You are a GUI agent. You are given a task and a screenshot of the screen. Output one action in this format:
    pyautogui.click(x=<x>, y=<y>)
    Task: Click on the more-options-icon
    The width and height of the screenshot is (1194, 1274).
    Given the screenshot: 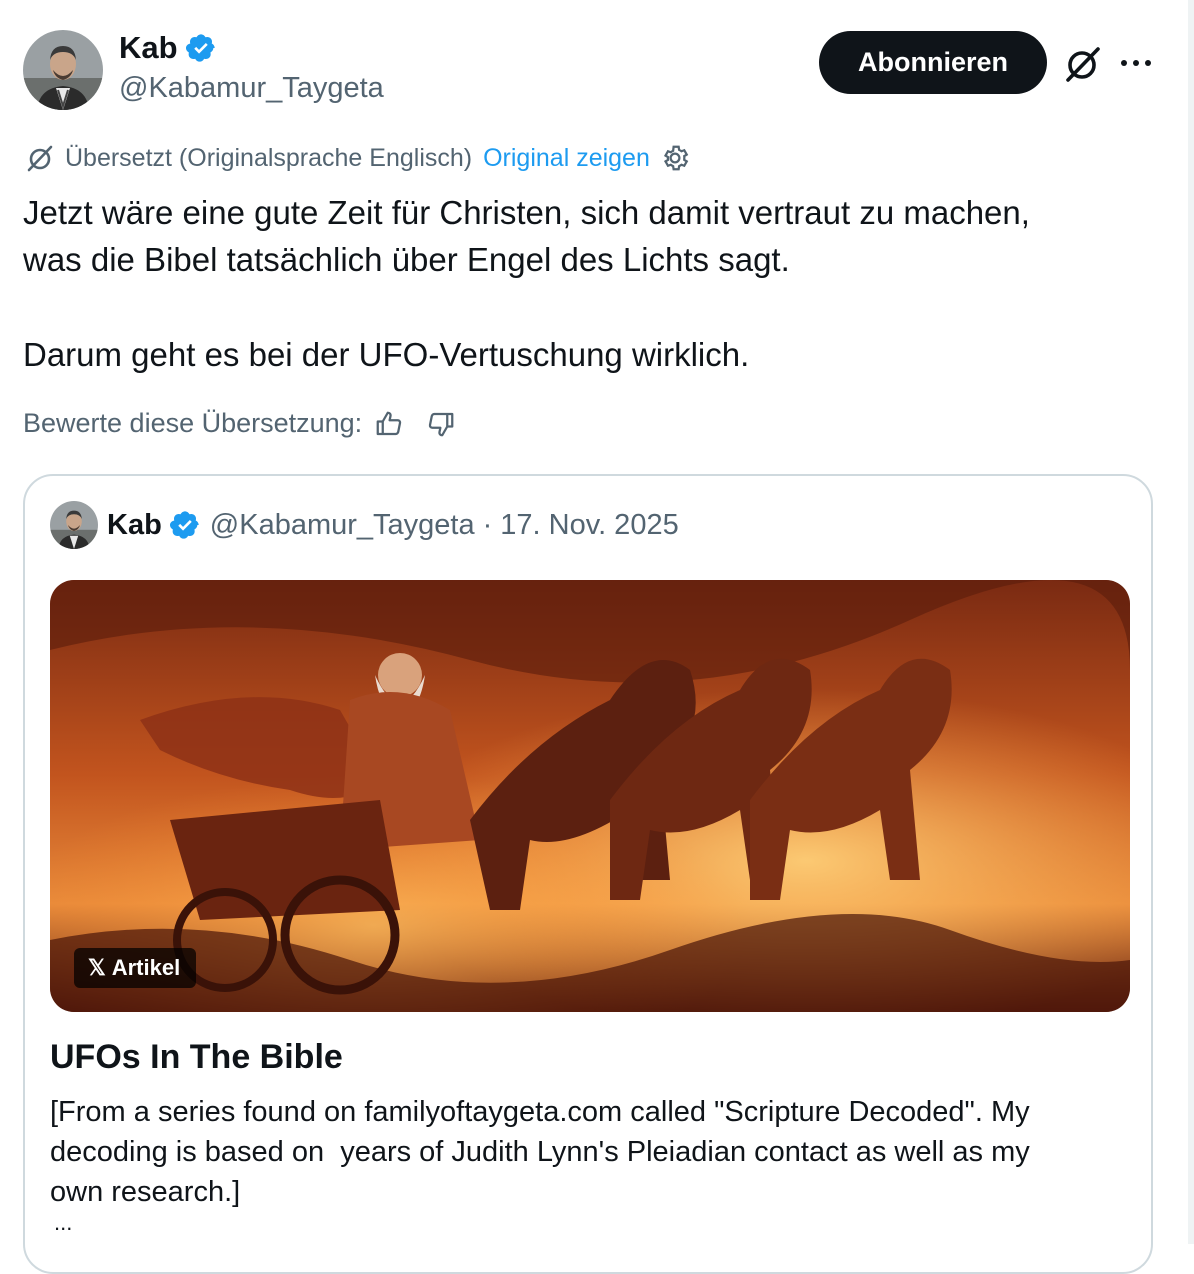 What is the action you would take?
    pyautogui.click(x=1136, y=63)
    